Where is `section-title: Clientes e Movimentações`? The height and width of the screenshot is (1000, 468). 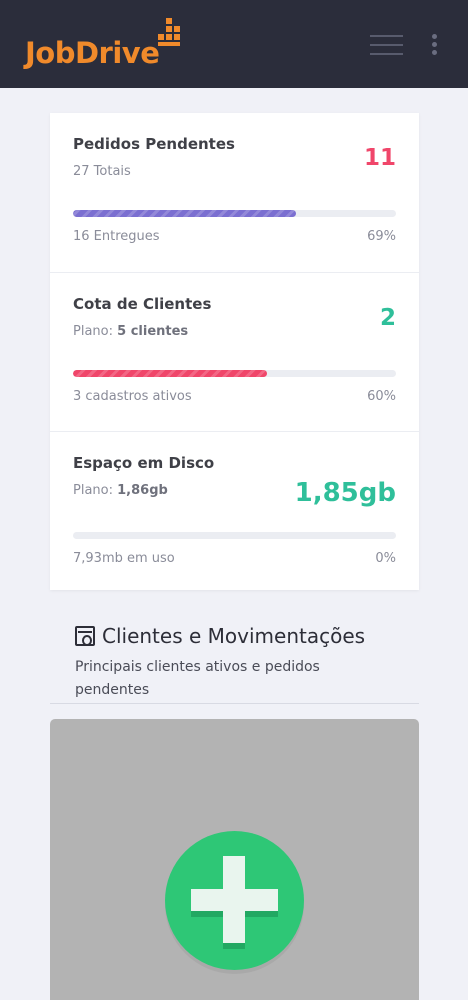 section-title: Clientes e Movimentações is located at coordinates (245, 636).